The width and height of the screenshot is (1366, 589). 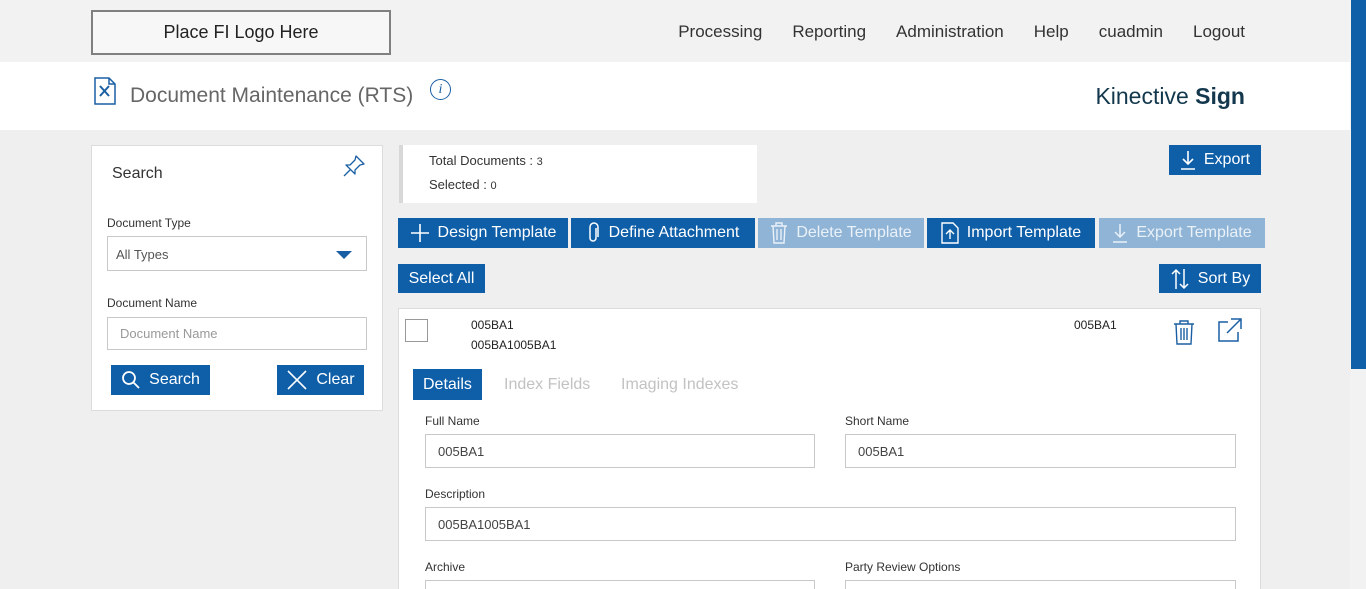 I want to click on short-name-label: Short Name, so click(x=877, y=421).